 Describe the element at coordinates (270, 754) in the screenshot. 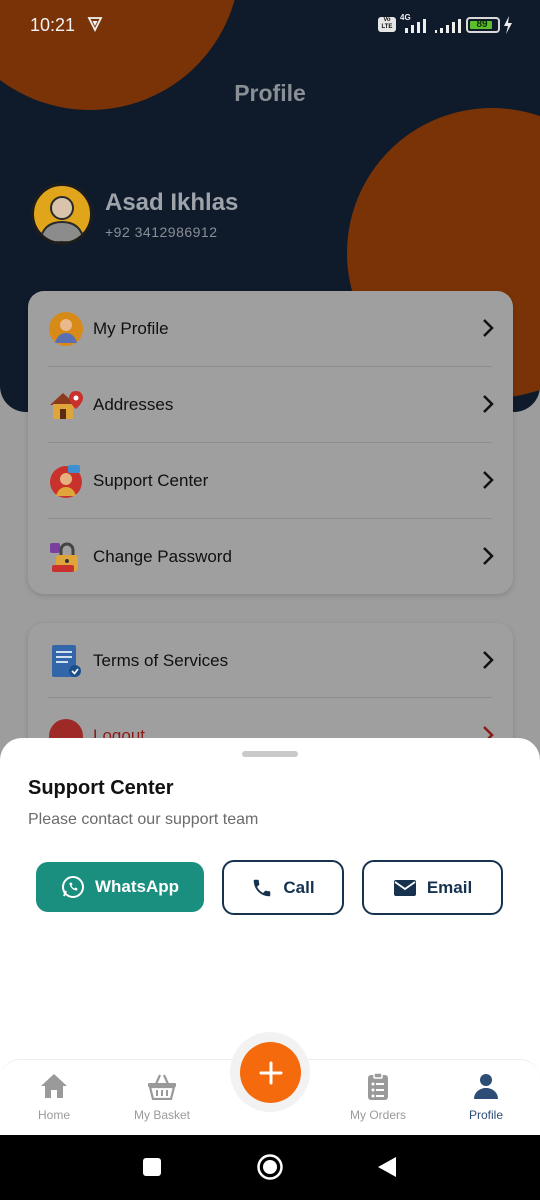

I see `sheet-drag-handle` at that location.